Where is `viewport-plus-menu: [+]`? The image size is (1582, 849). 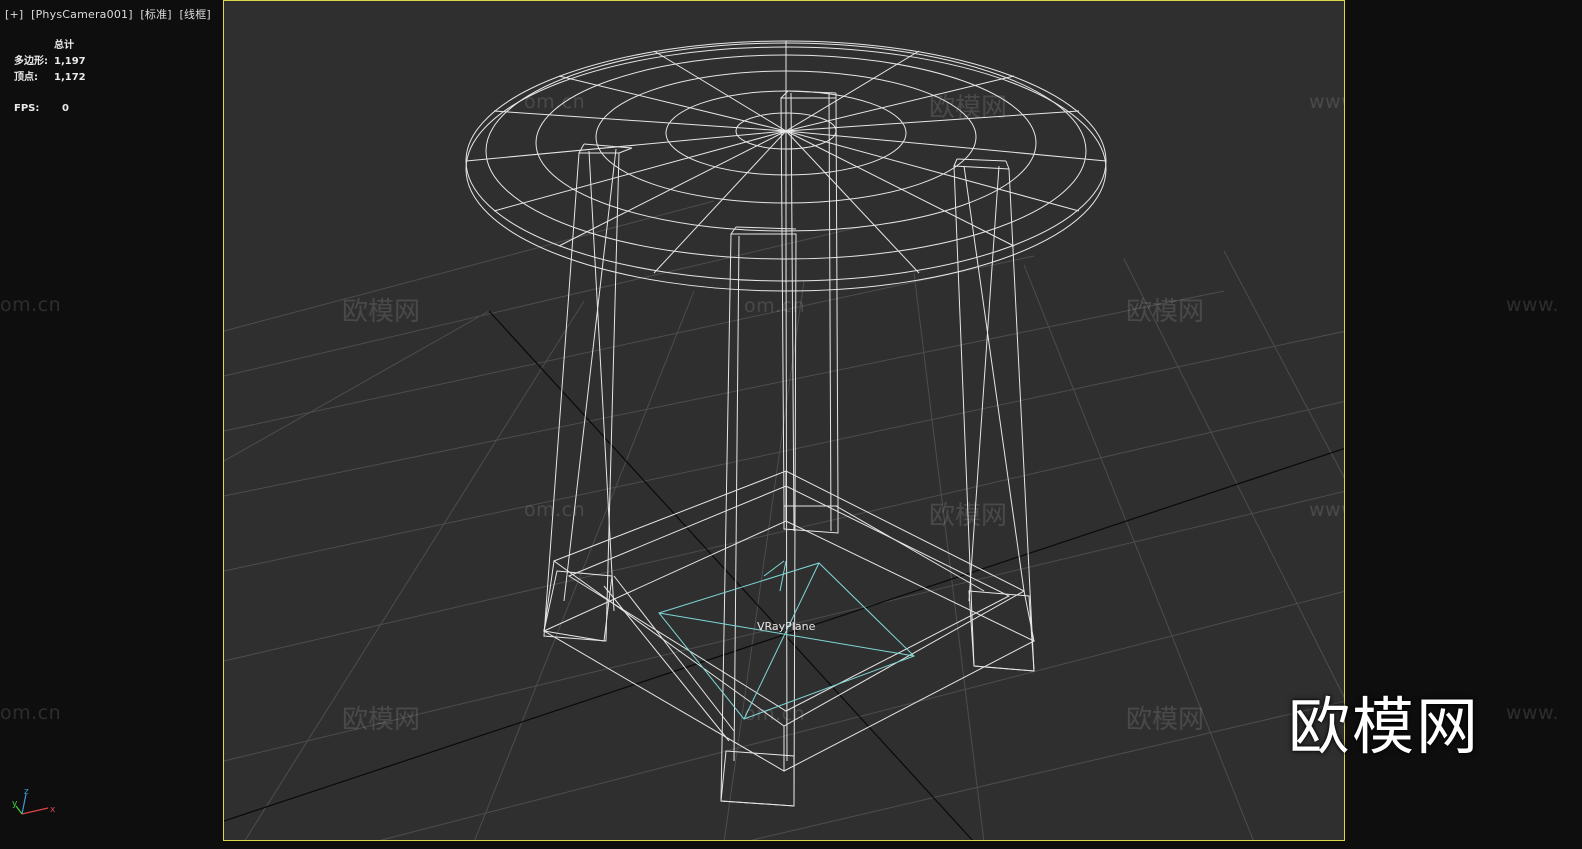 viewport-plus-menu: [+] is located at coordinates (14, 14).